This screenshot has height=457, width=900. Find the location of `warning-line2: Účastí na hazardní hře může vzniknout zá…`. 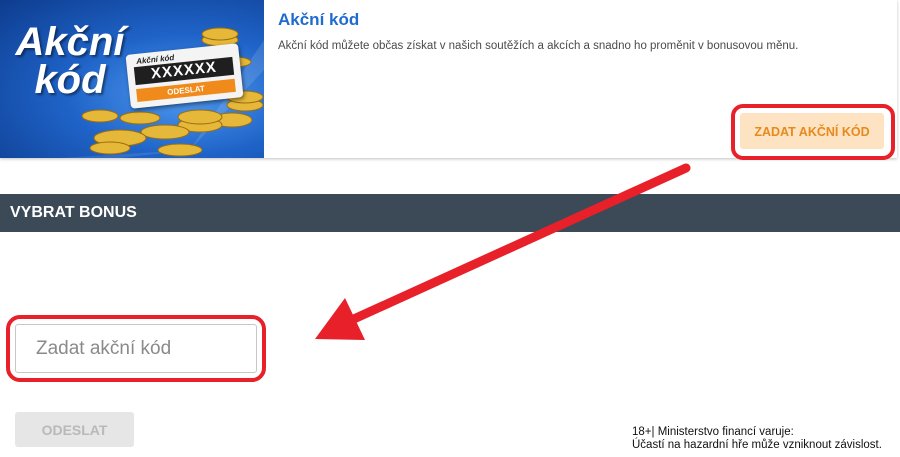

warning-line2: Účastí na hazardní hře může vzniknout zá… is located at coordinates (757, 445).